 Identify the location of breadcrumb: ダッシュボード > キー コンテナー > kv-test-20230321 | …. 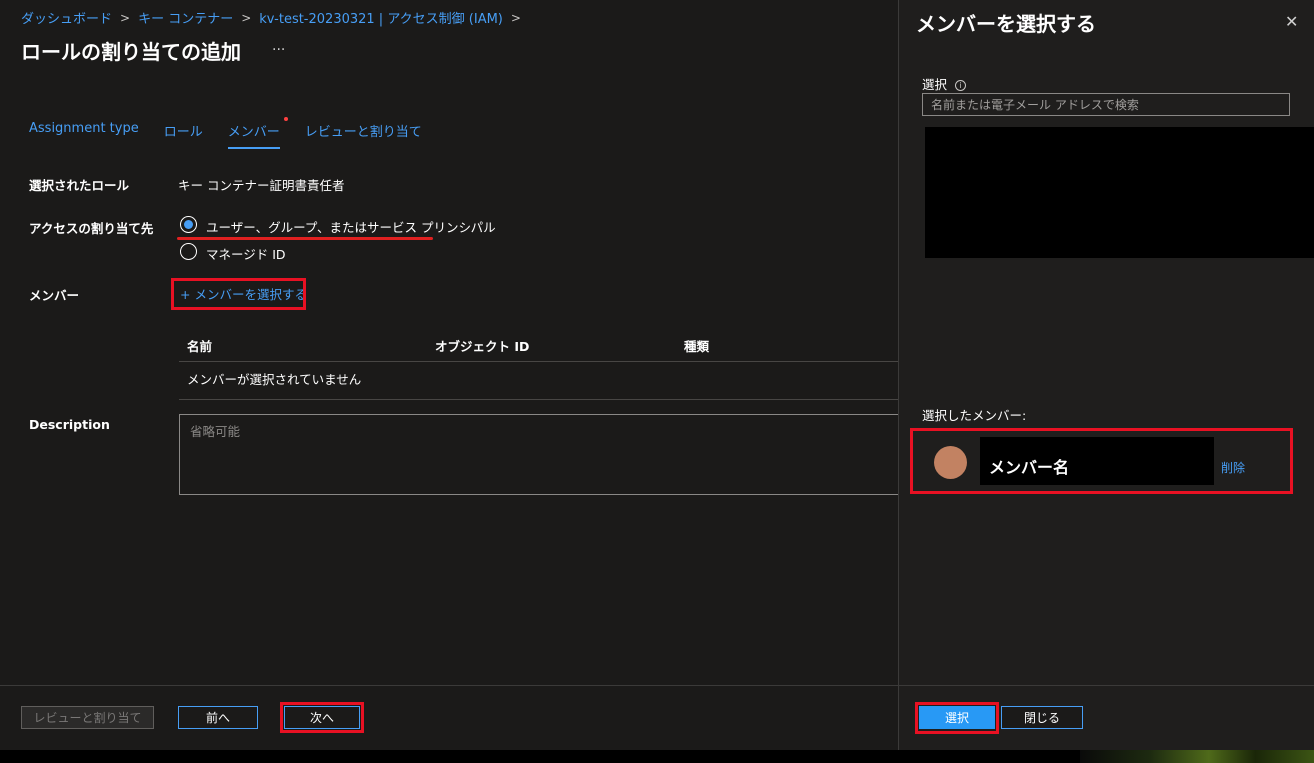
(275, 18).